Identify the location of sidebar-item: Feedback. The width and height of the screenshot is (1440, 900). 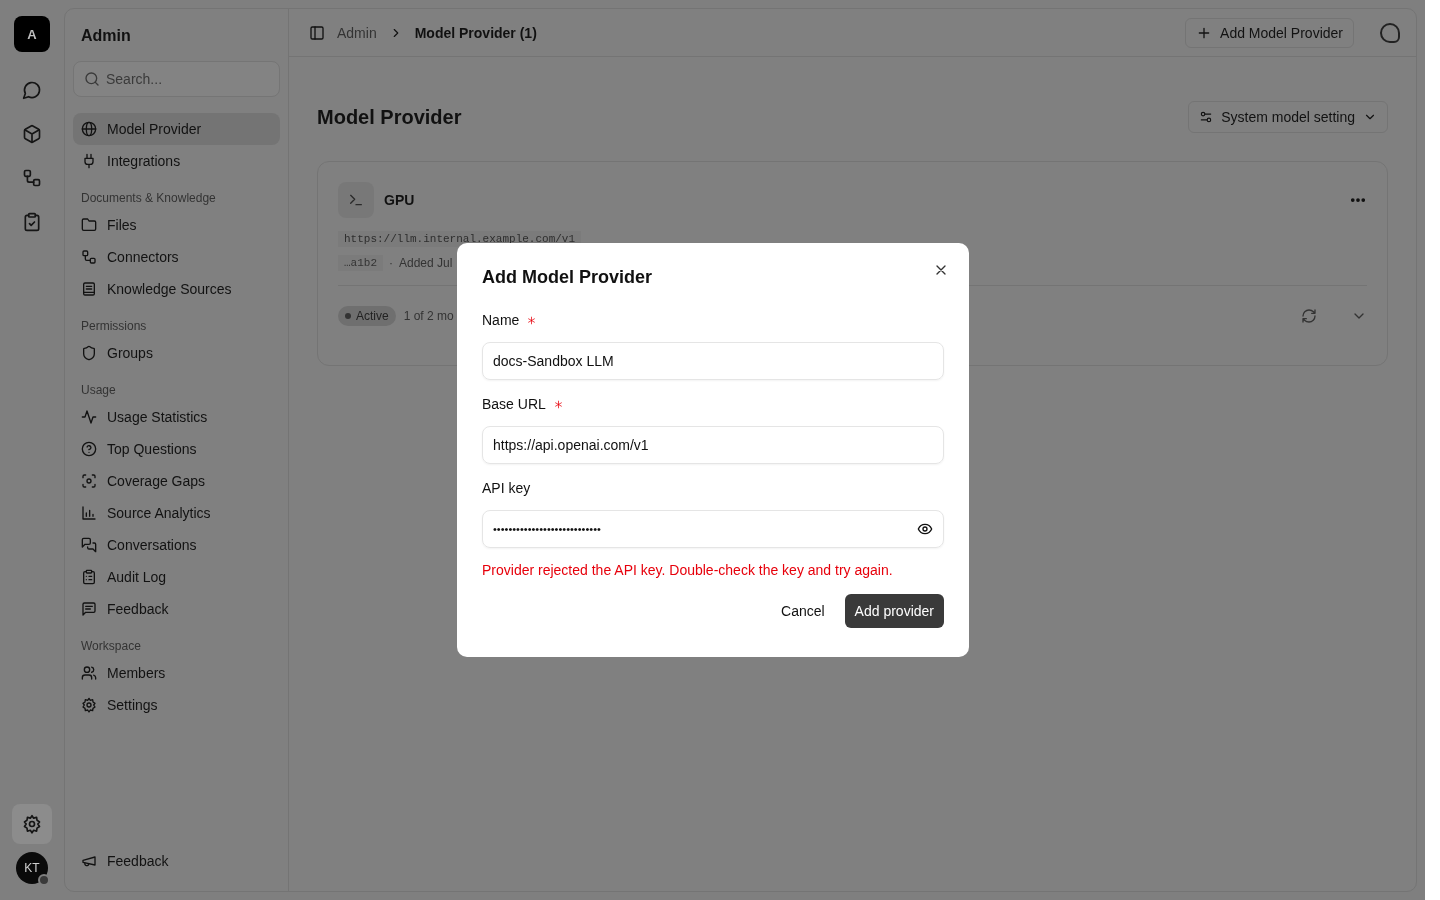
(176, 609).